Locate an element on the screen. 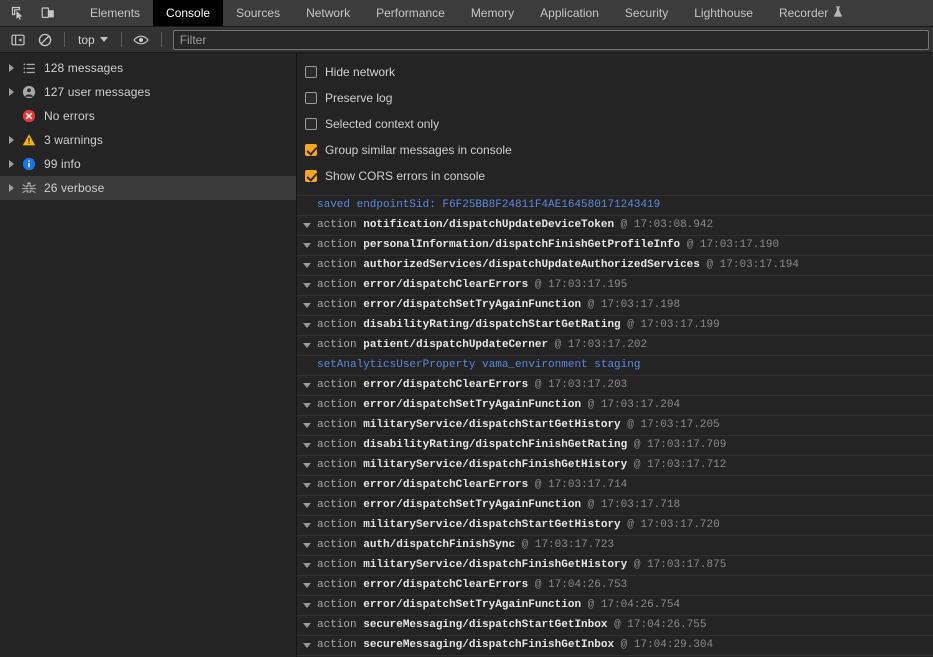 The width and height of the screenshot is (933, 657). sidebar-item-messages: 128 messages is located at coordinates (148, 68).